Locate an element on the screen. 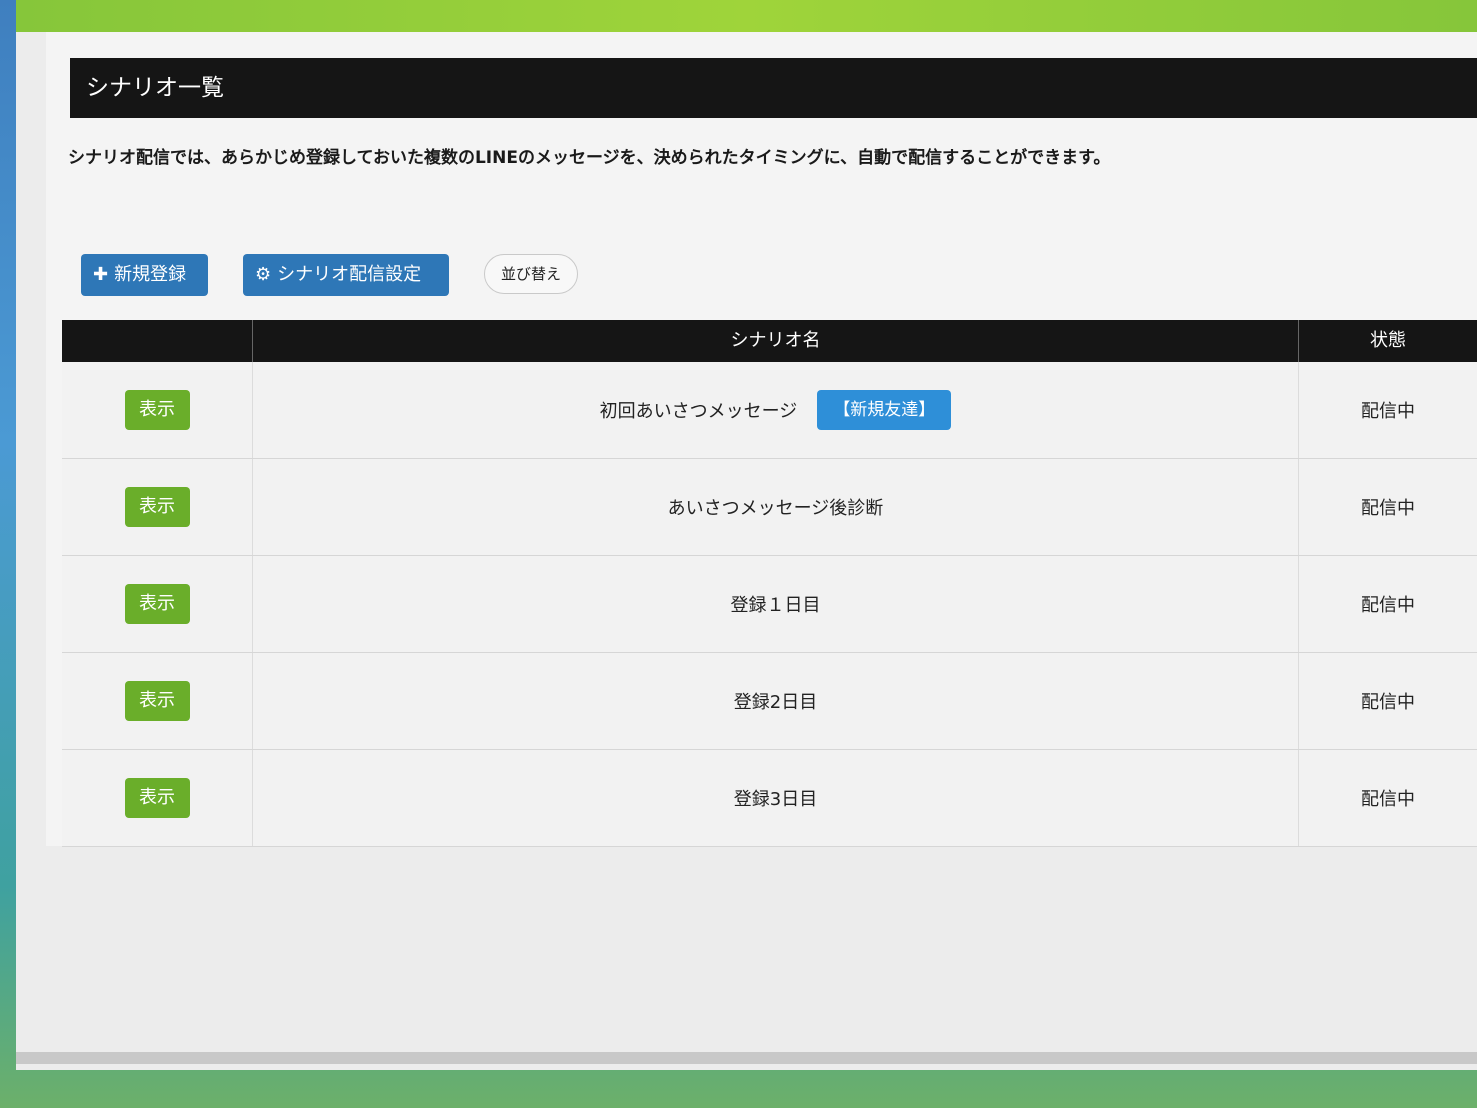 The image size is (1477, 1108). header-scenario-name: シナリオ名 is located at coordinates (776, 341).